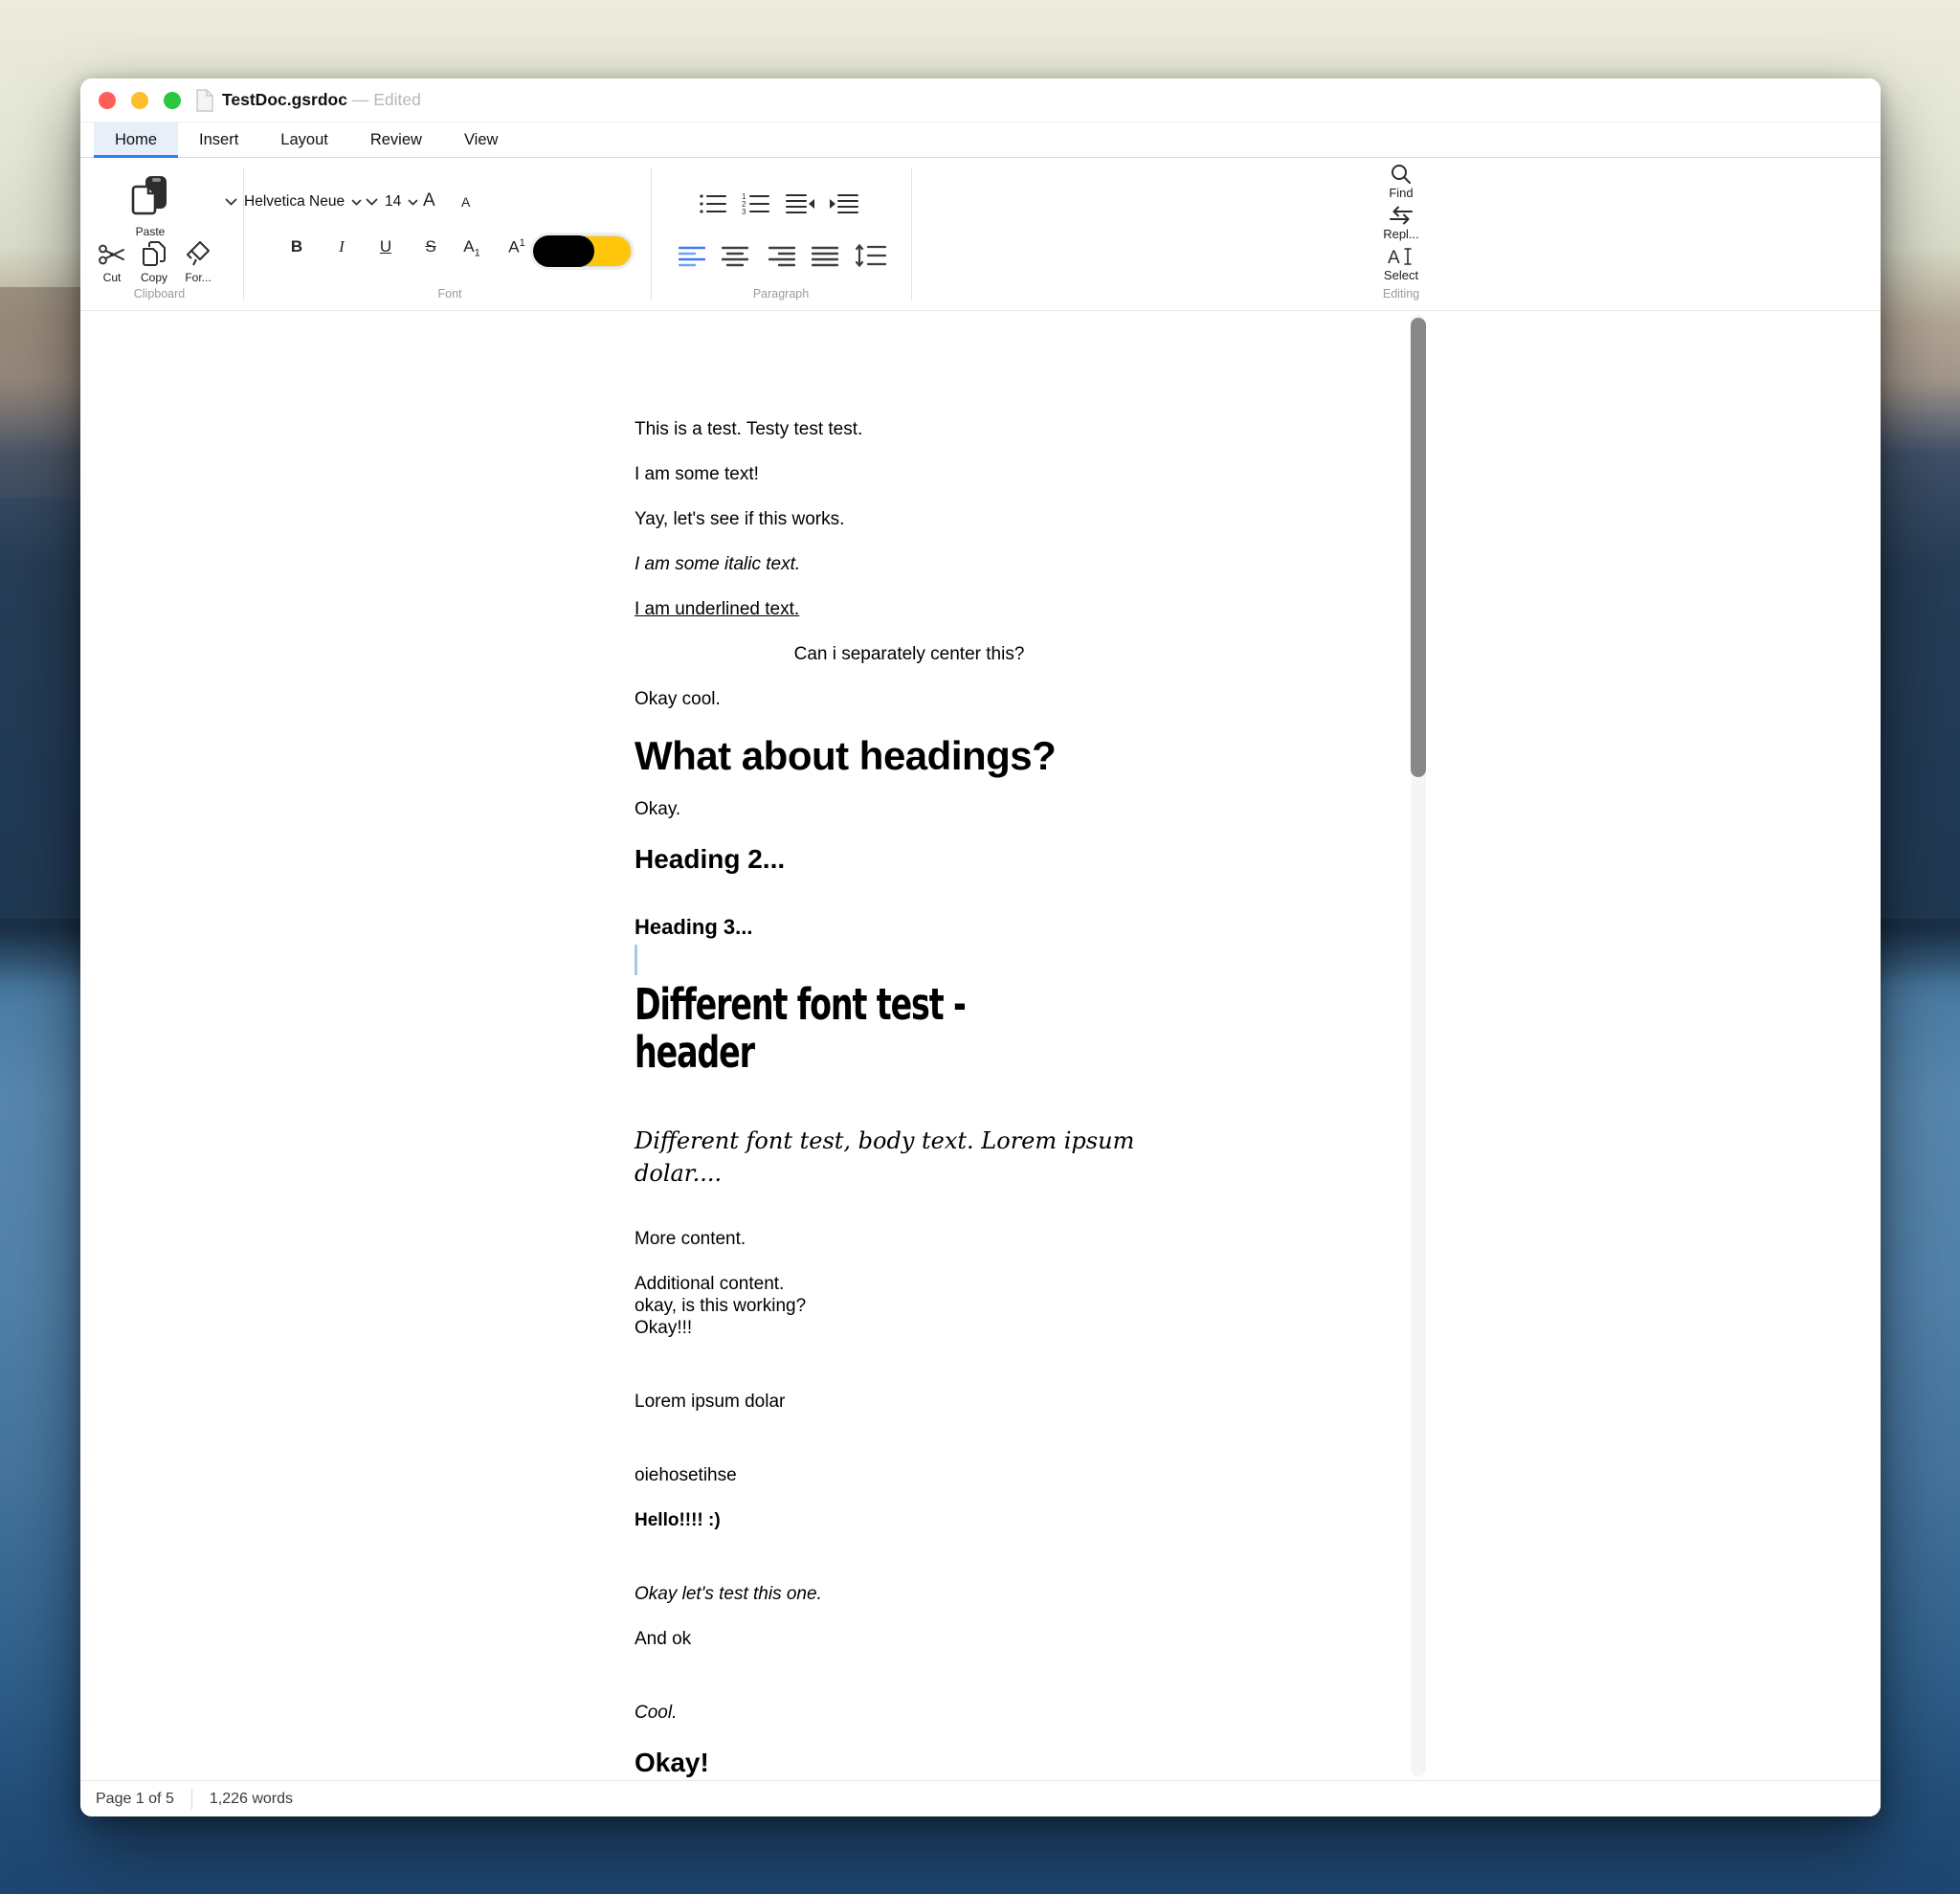 This screenshot has height=1894, width=1960. Describe the element at coordinates (1401, 256) in the screenshot. I see `select-icon: A` at that location.